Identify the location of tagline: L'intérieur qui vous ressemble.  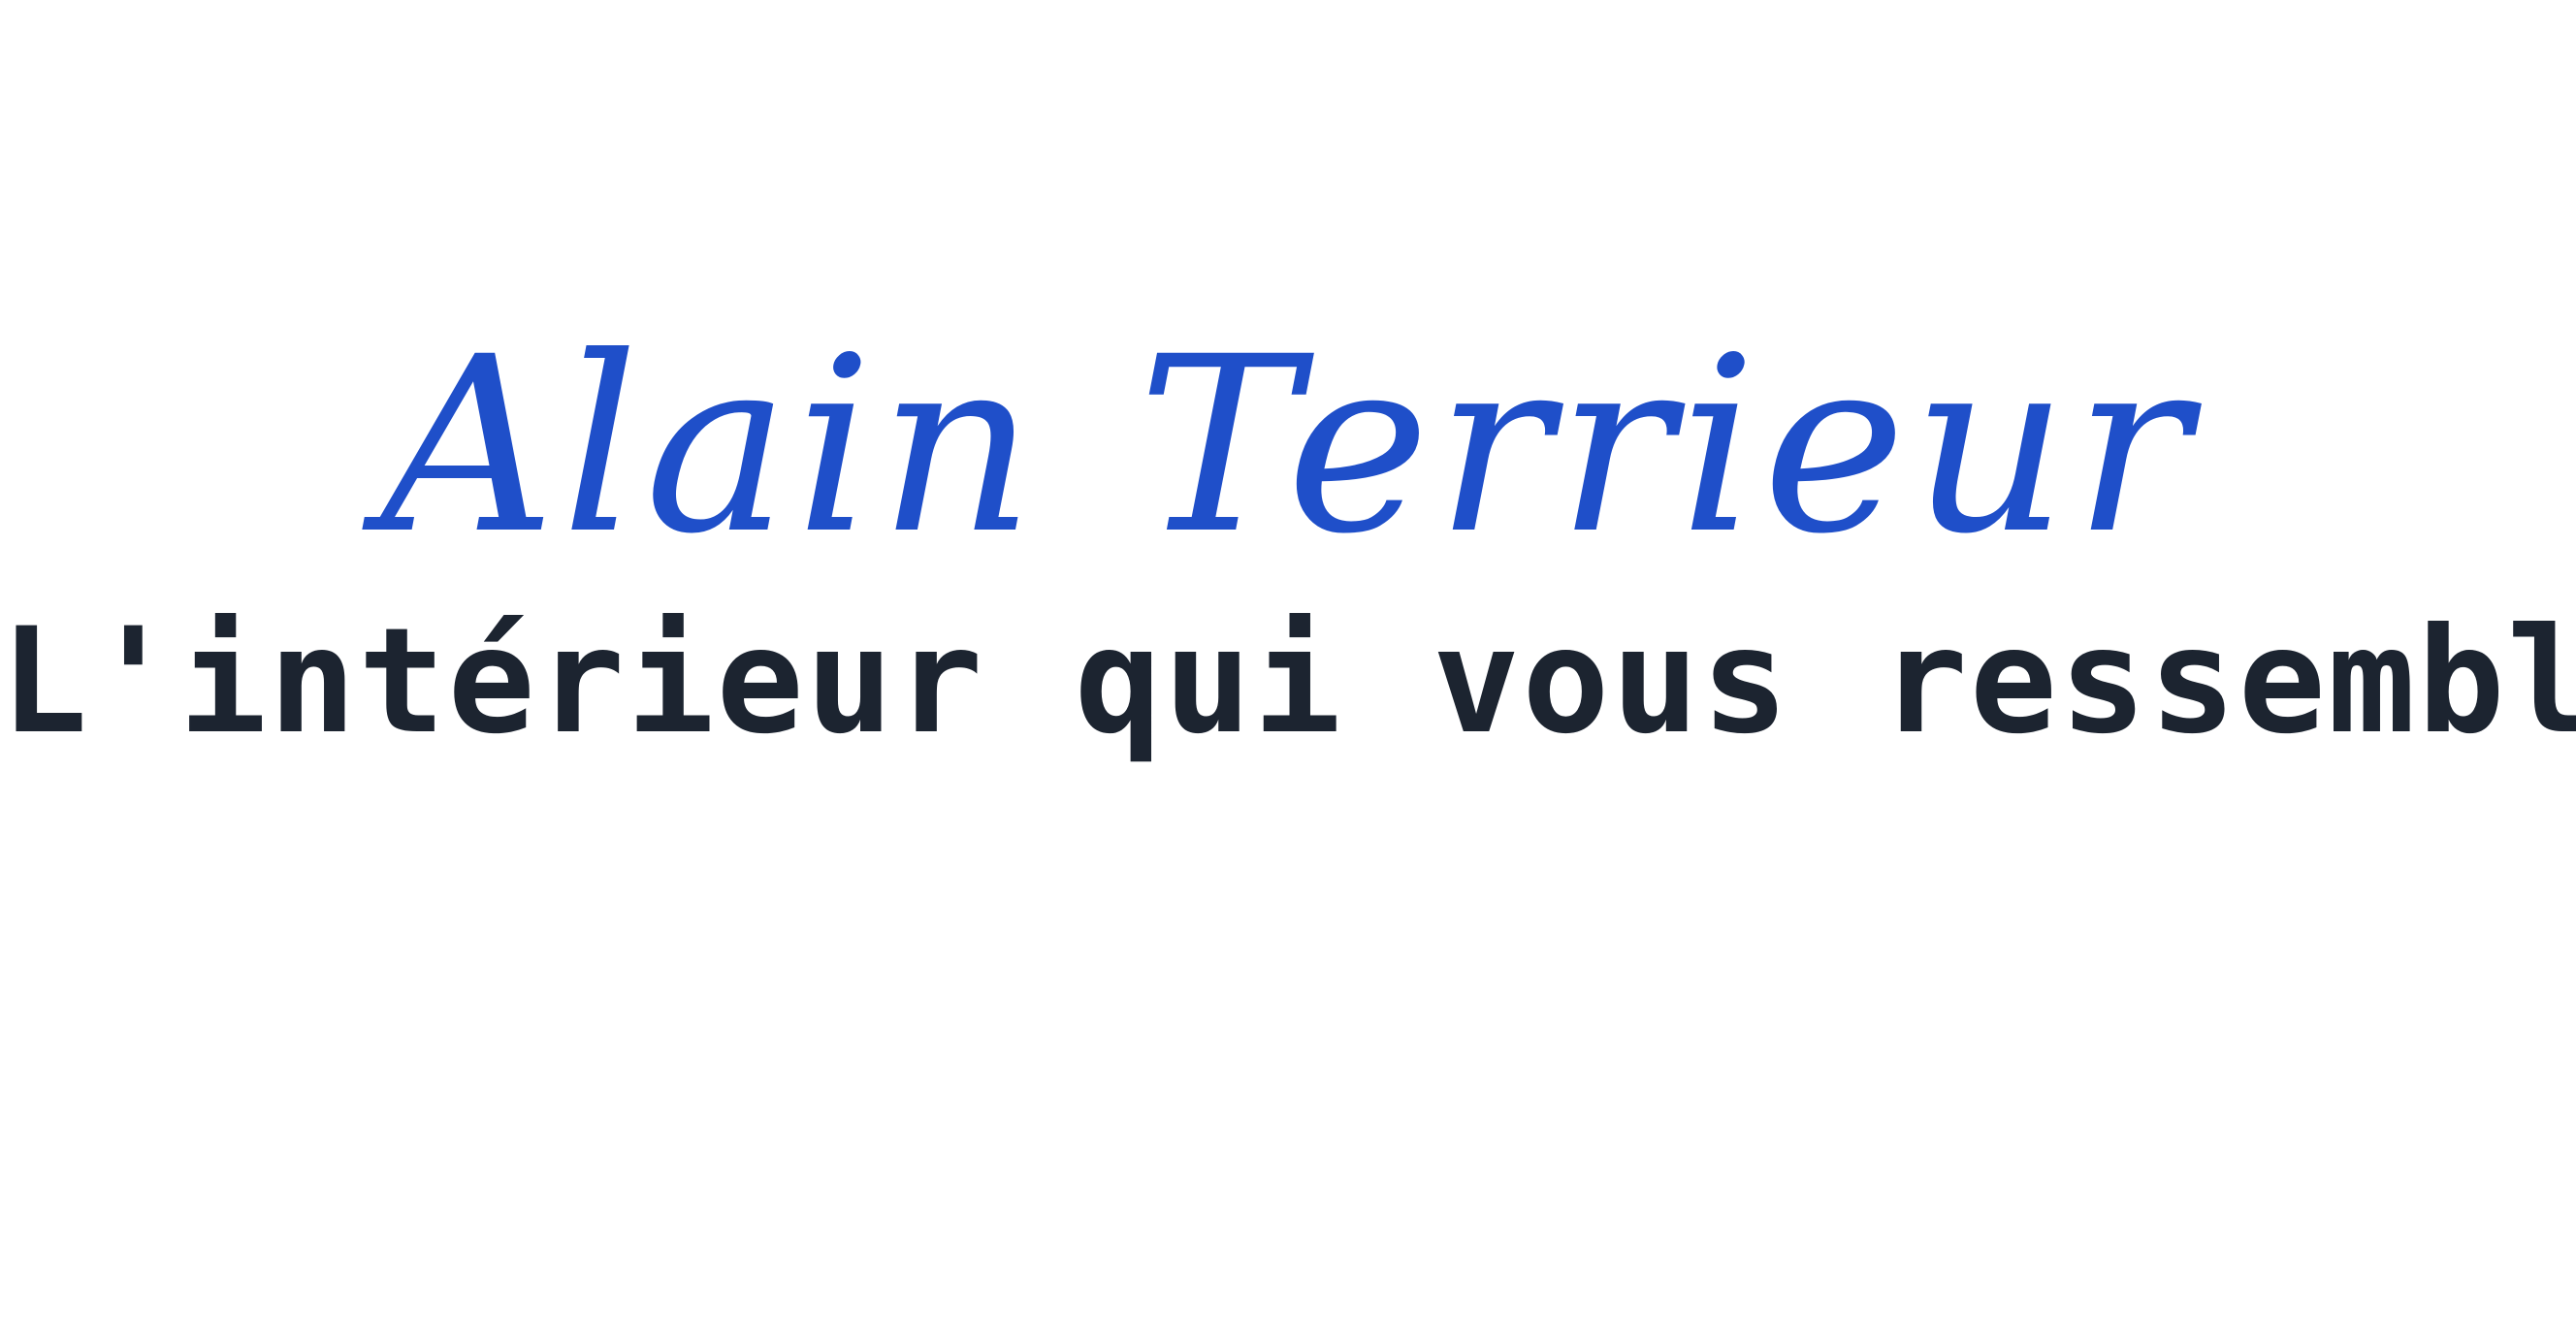
(1288, 681).